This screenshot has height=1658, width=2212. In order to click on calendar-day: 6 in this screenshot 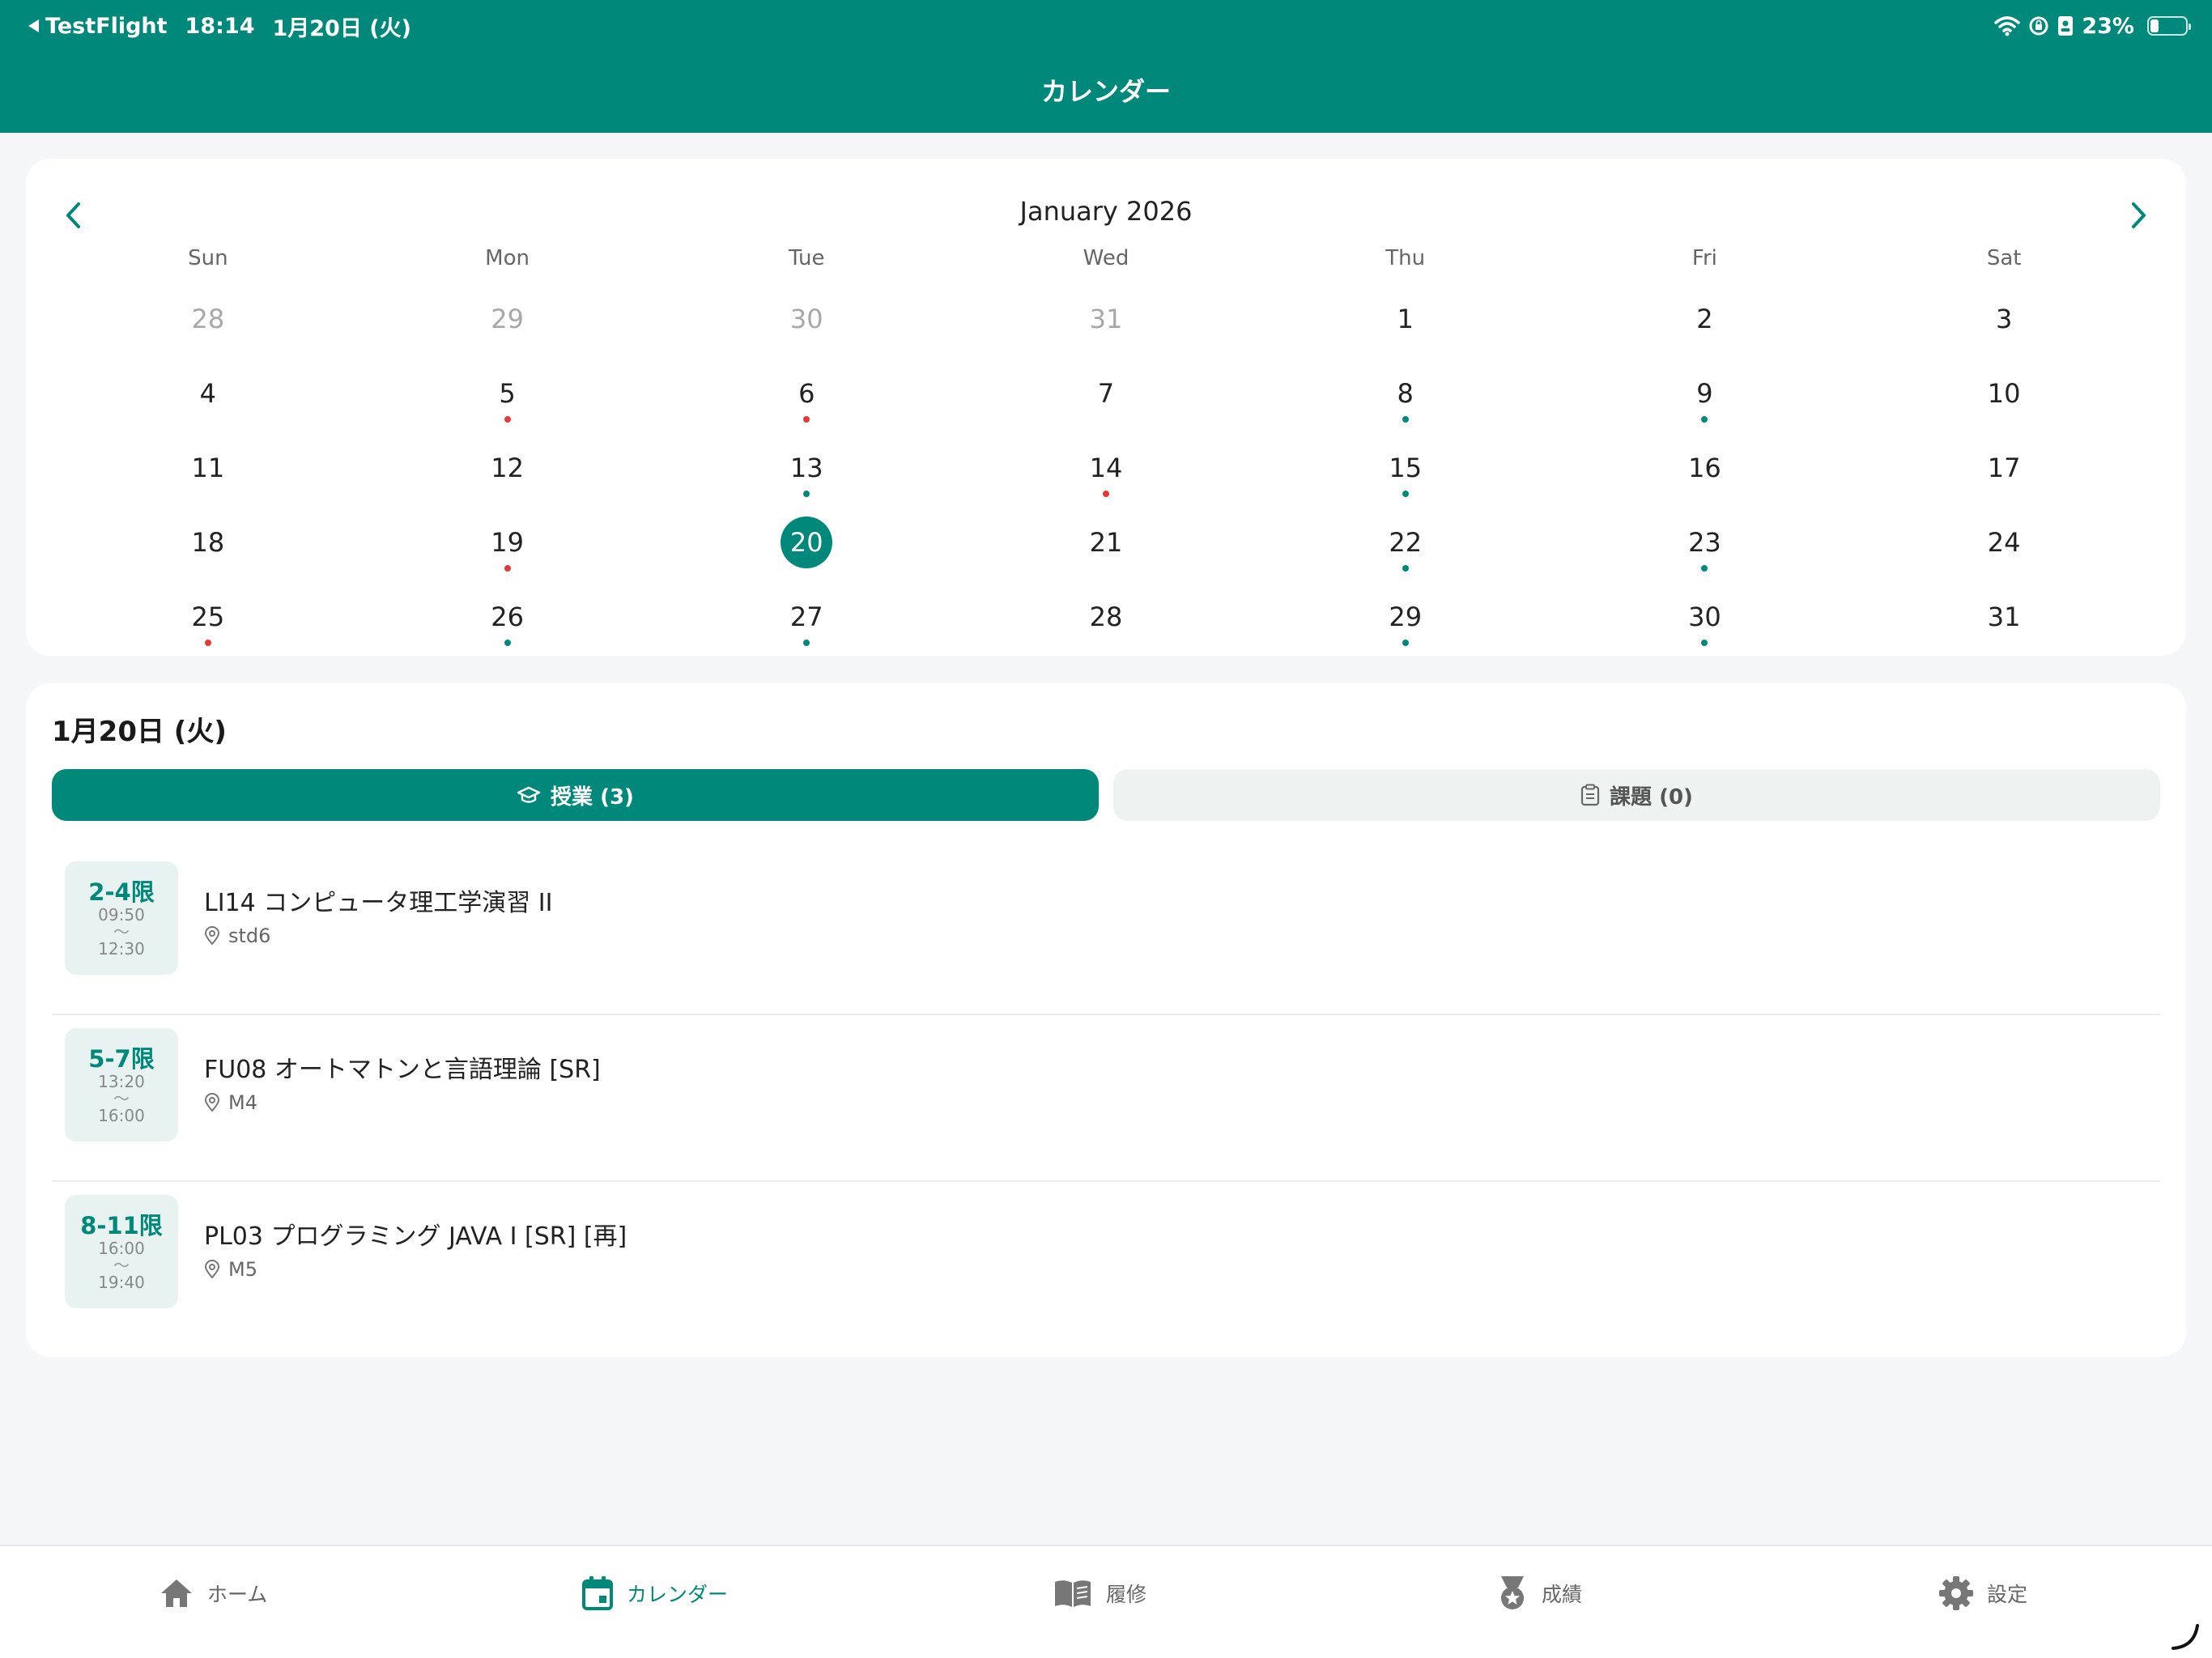, I will do `click(807, 406)`.